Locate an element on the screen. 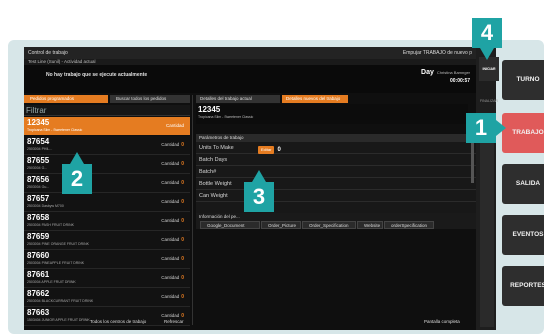 This screenshot has width=544, height=334. events-button: EVENTOS is located at coordinates (523, 235).